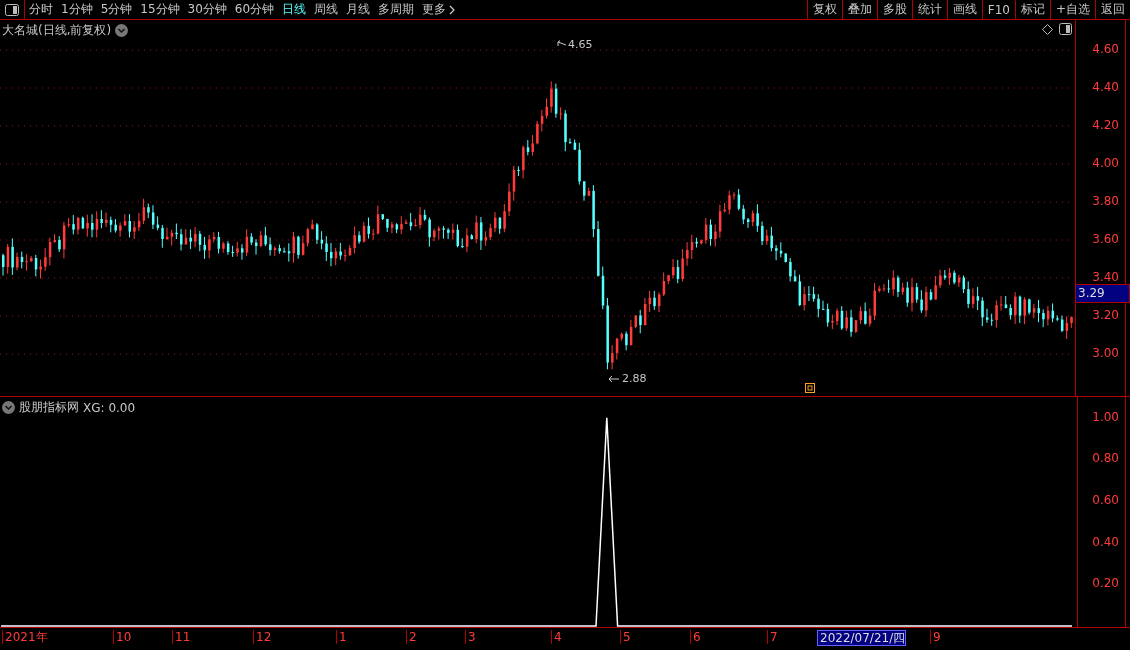  I want to click on period-tab: 60分钟, so click(254, 9).